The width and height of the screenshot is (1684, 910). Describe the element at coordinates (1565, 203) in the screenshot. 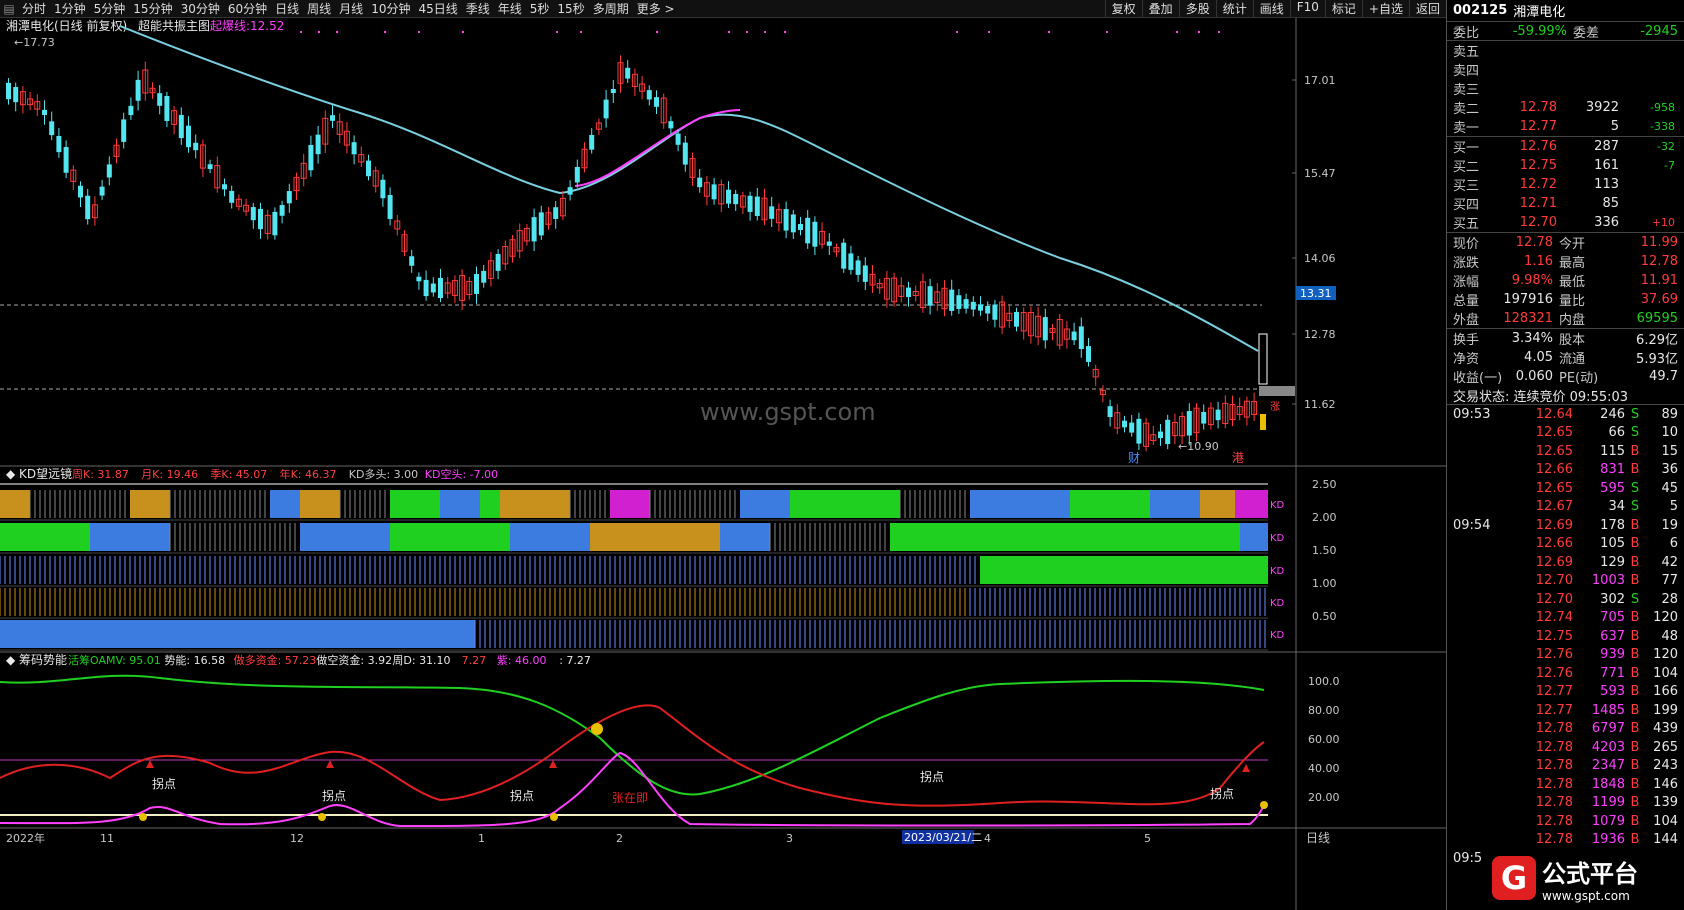

I see `buy-level: 买四 12.71 85` at that location.